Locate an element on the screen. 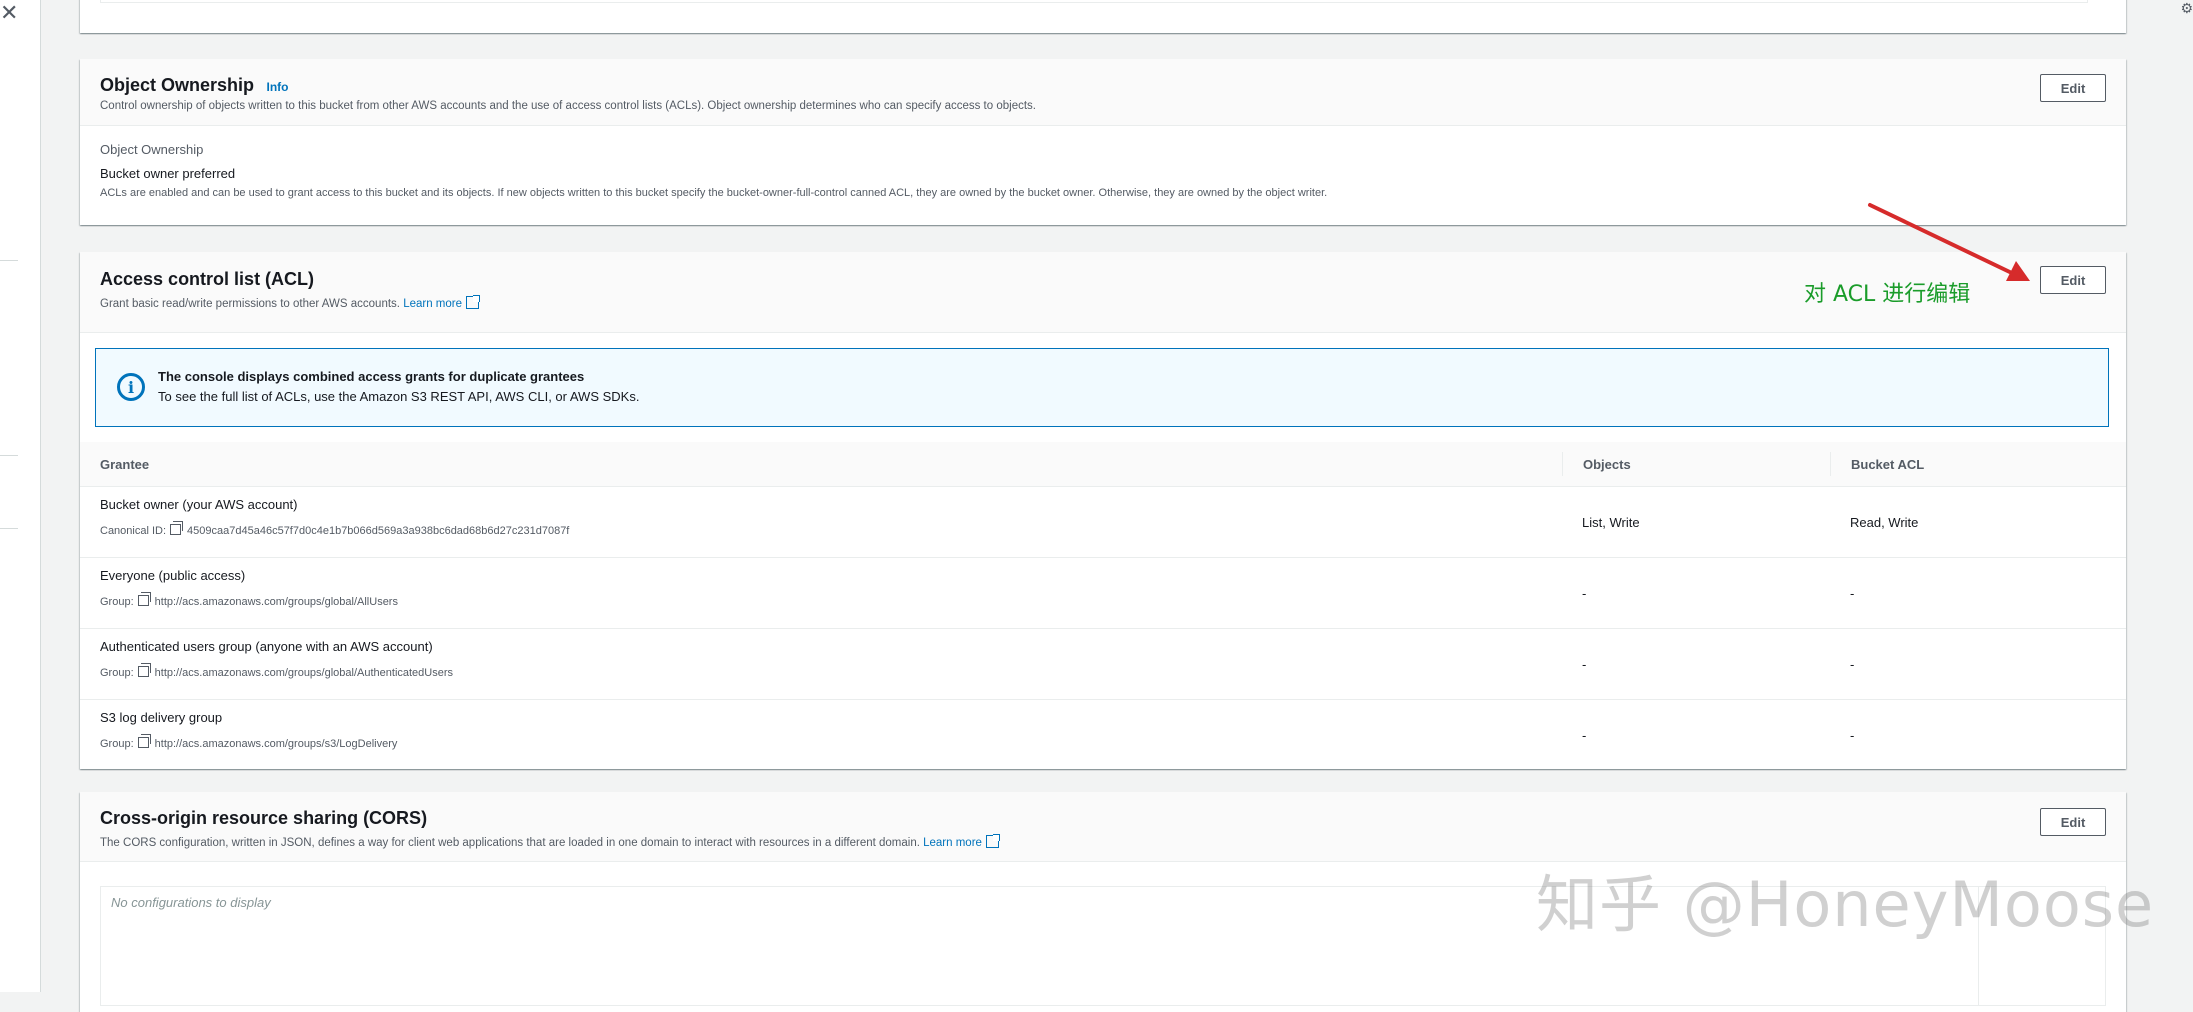 Image resolution: width=2193 pixels, height=1012 pixels. cors-learn-more-link: Learn more is located at coordinates (952, 843).